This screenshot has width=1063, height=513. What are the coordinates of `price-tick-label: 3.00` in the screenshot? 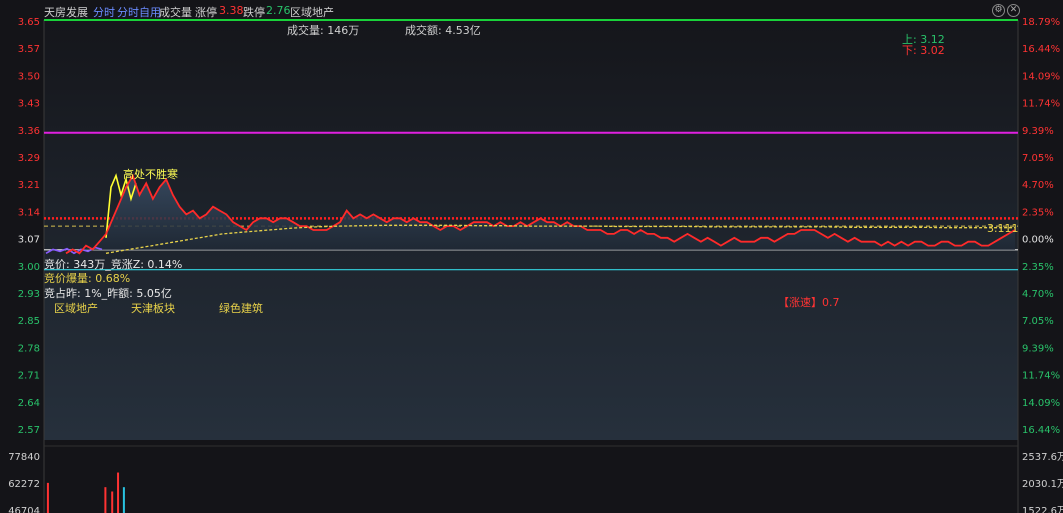 It's located at (29, 267).